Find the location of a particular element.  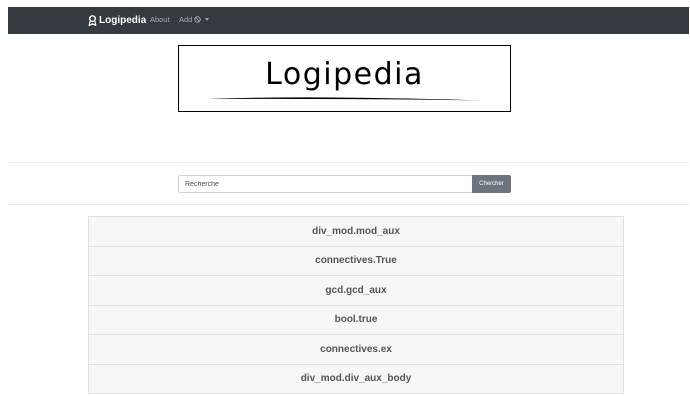

list-item: gcd.gcd_aux is located at coordinates (356, 291).